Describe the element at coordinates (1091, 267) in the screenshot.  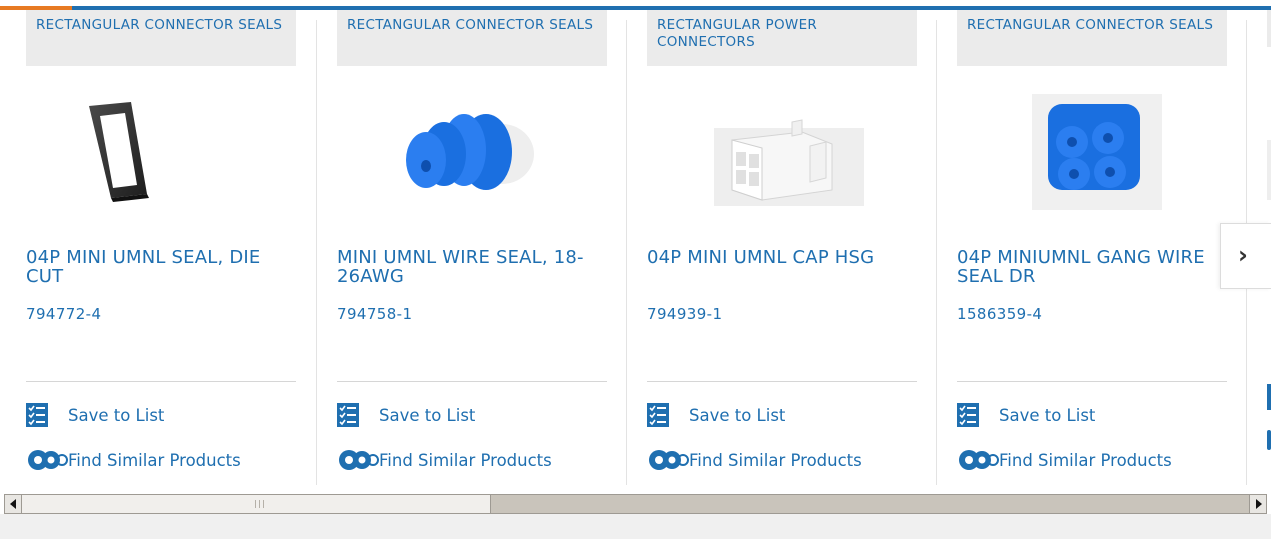
I see `product-title: 04P MINIUMNL GANG WIRE SEAL DR` at that location.